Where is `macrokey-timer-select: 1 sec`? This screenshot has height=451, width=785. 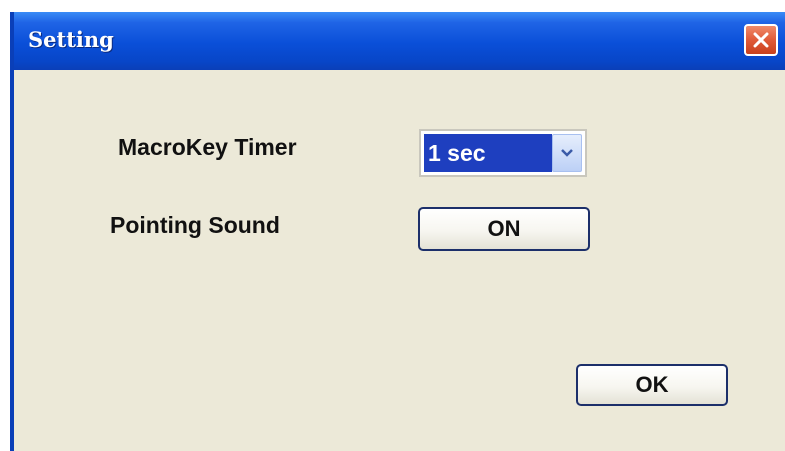
macrokey-timer-select: 1 sec is located at coordinates (503, 153).